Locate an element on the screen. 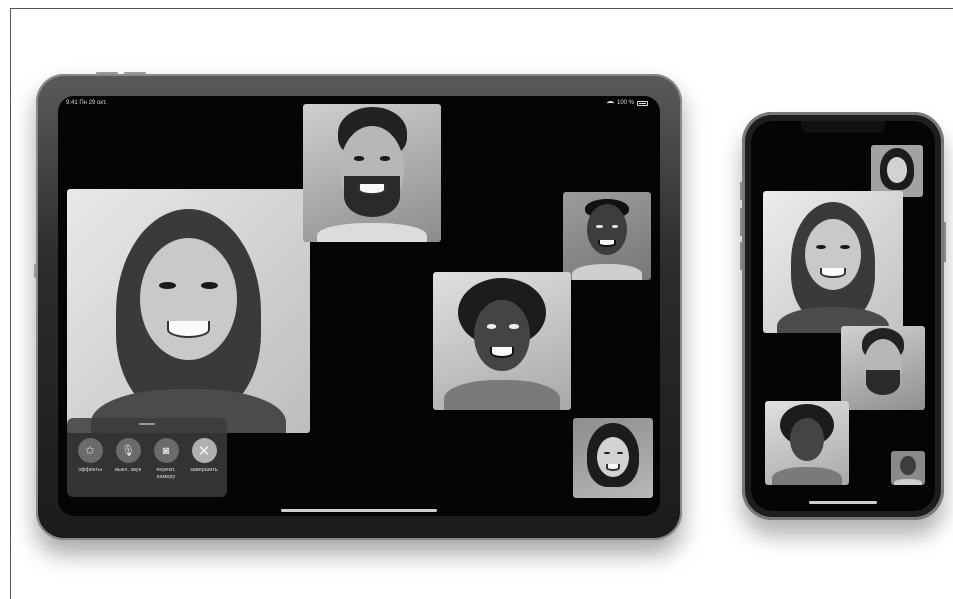  status-time-date: 9:41 Пн 29 окт. is located at coordinates (86, 103).